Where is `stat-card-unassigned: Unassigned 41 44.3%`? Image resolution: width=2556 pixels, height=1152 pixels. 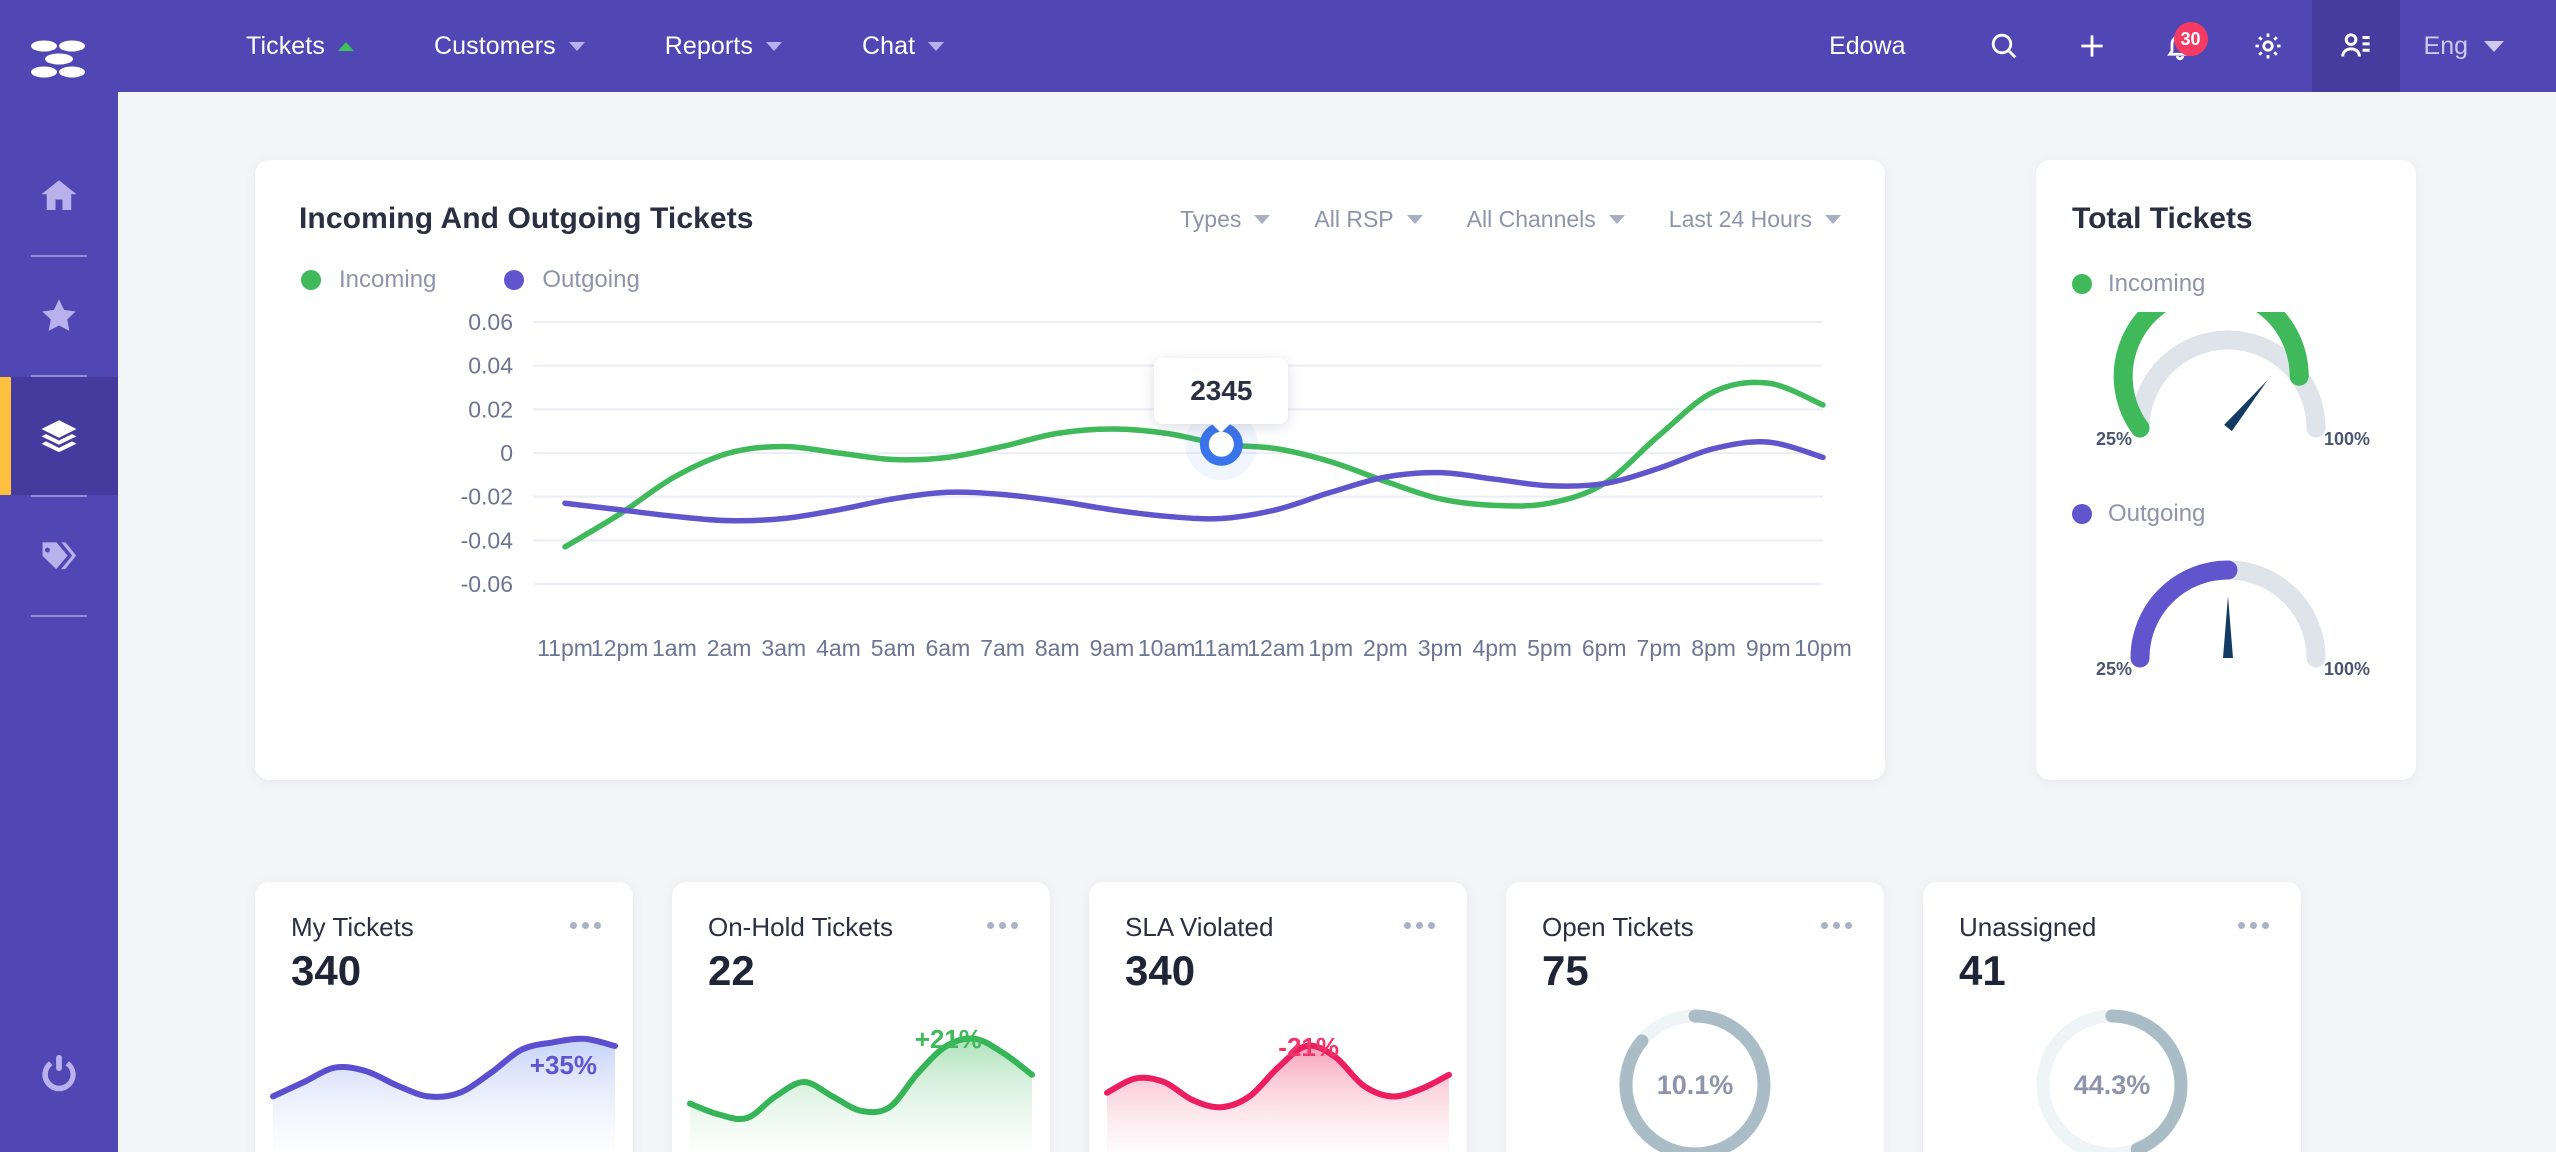 stat-card-unassigned: Unassigned 41 44.3% is located at coordinates (2112, 1017).